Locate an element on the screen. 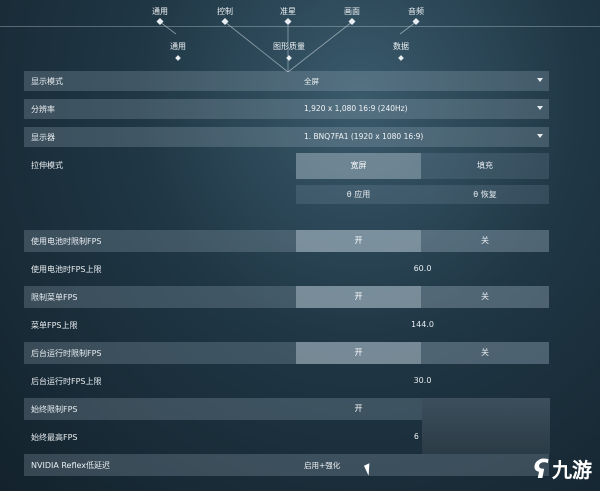  setting-background-fps-limit: 后台运行时限制FPS 开 关 is located at coordinates (286, 353).